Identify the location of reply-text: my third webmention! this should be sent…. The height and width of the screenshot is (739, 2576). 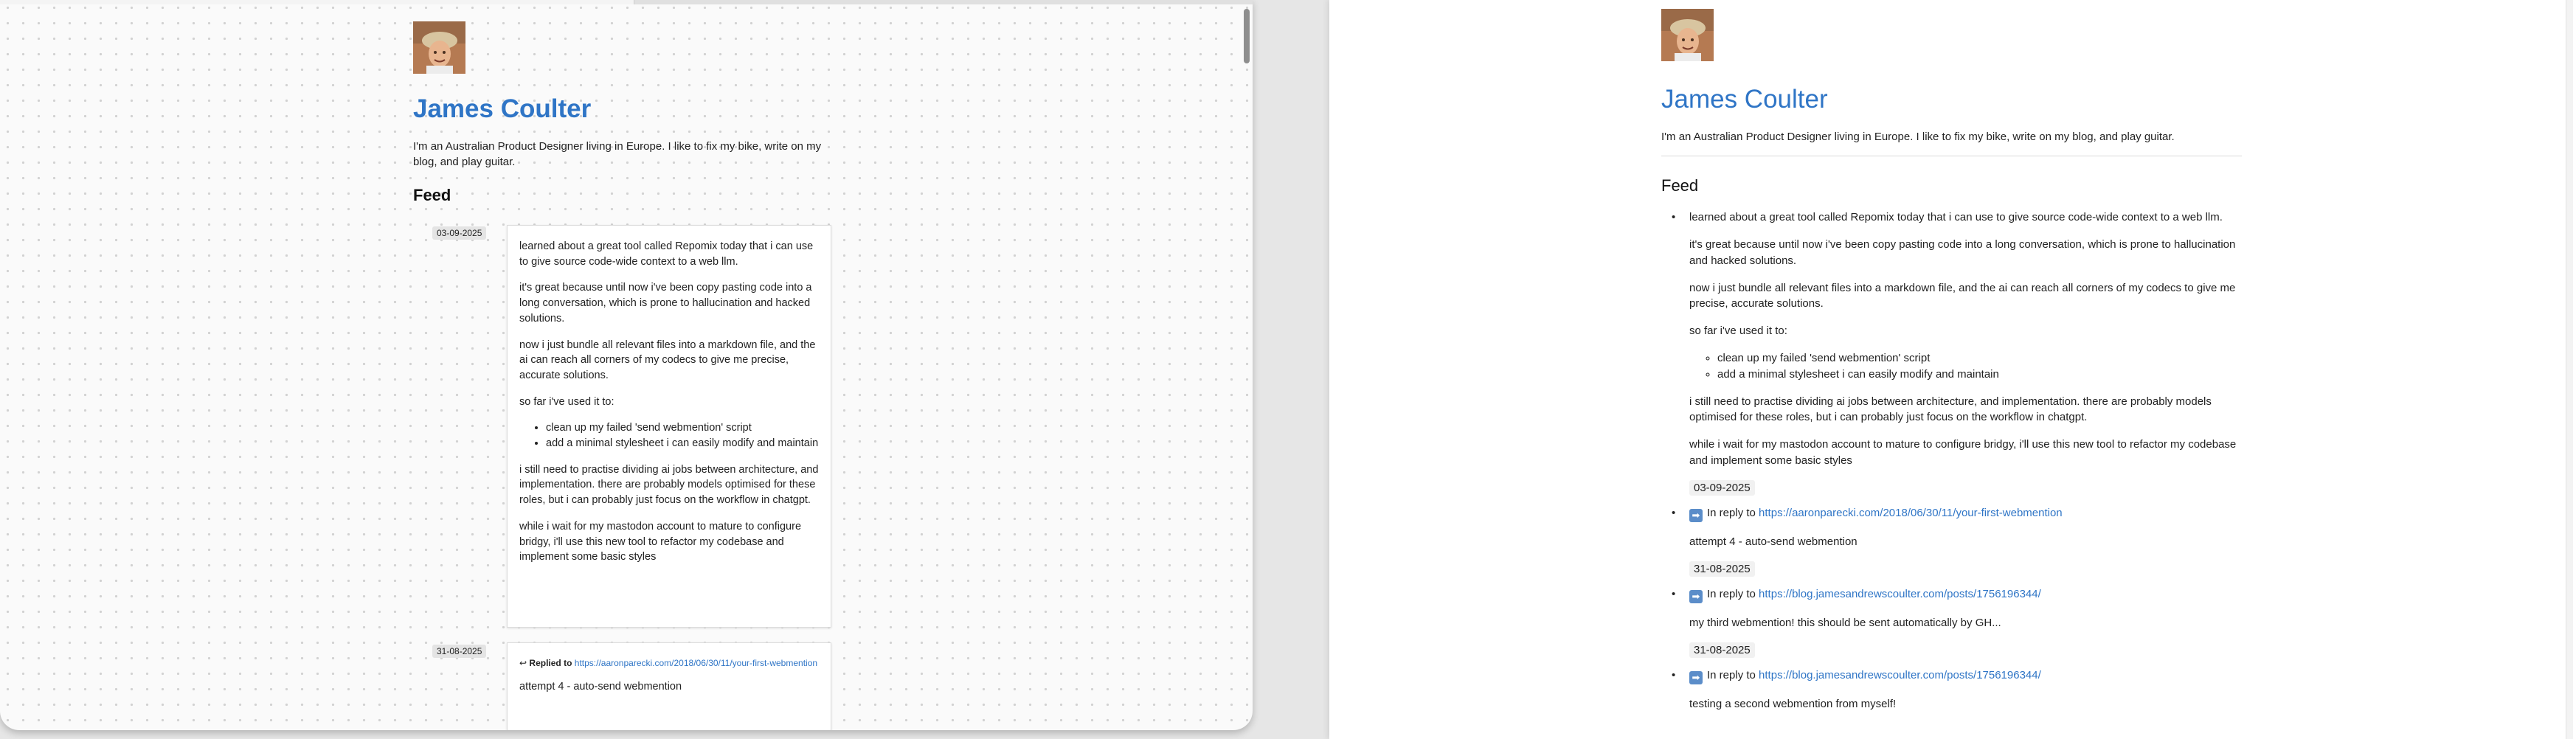
(1845, 622).